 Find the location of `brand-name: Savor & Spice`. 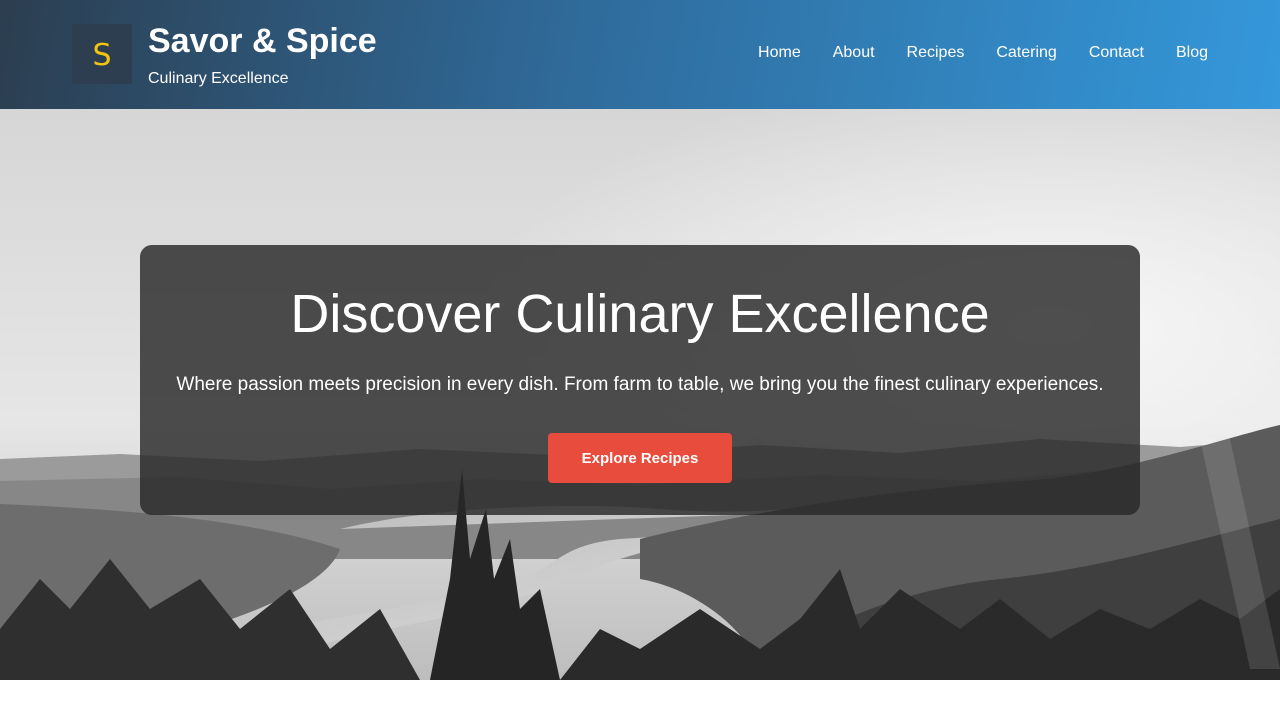

brand-name: Savor & Spice is located at coordinates (262, 41).